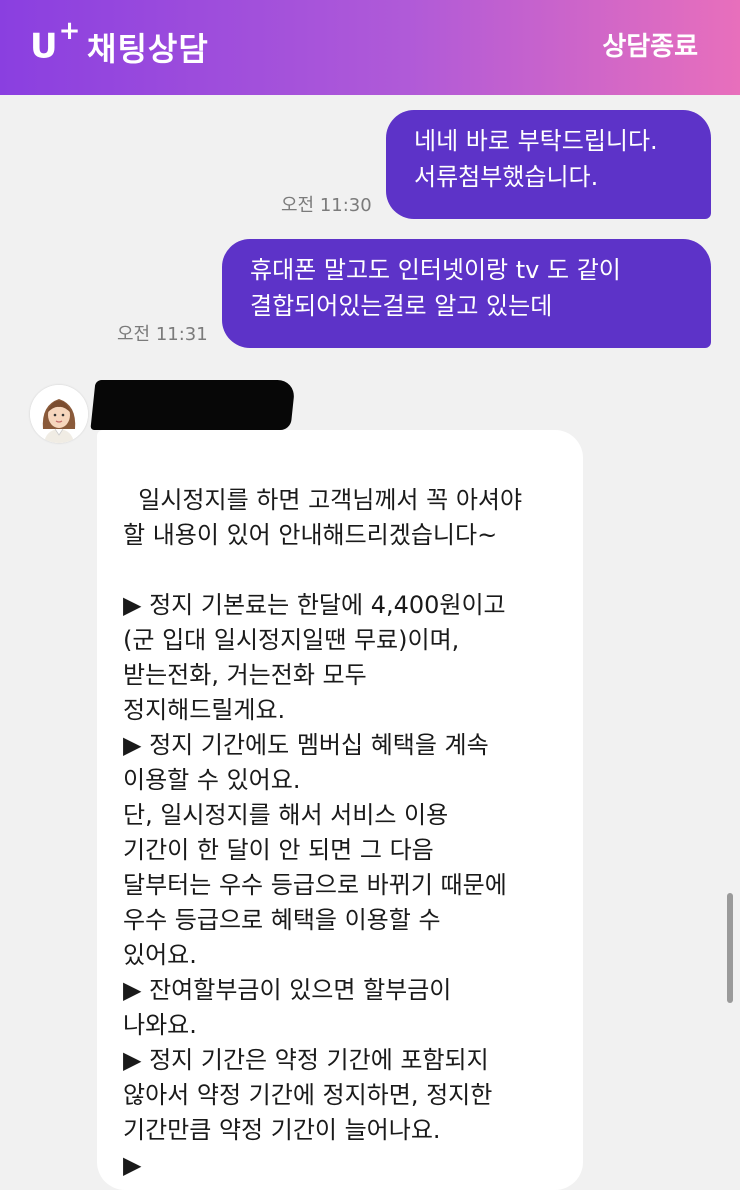 The image size is (740, 1190). I want to click on redacted-agent-name, so click(193, 405).